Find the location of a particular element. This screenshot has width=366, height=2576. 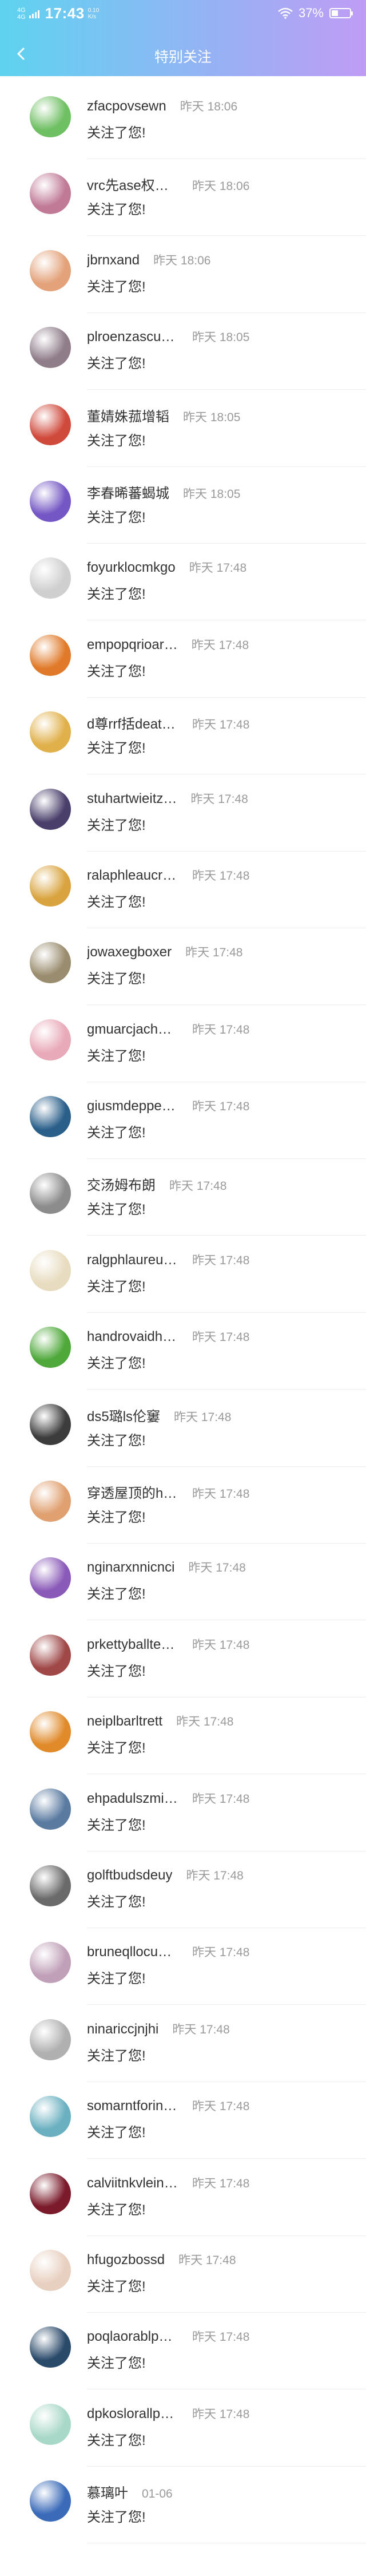

username: jowaxegboxer is located at coordinates (129, 952).